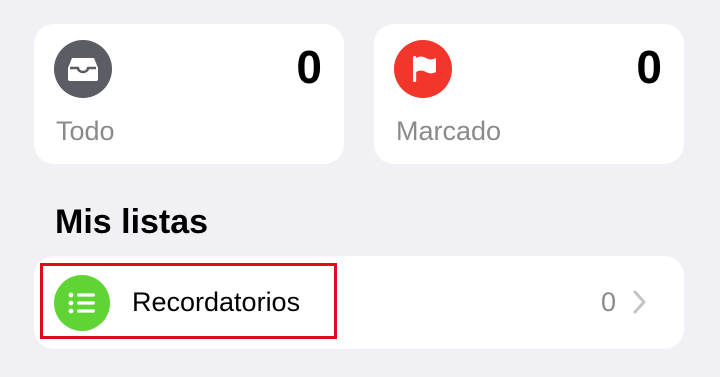  Describe the element at coordinates (639, 302) in the screenshot. I see `chevron-right-icon` at that location.